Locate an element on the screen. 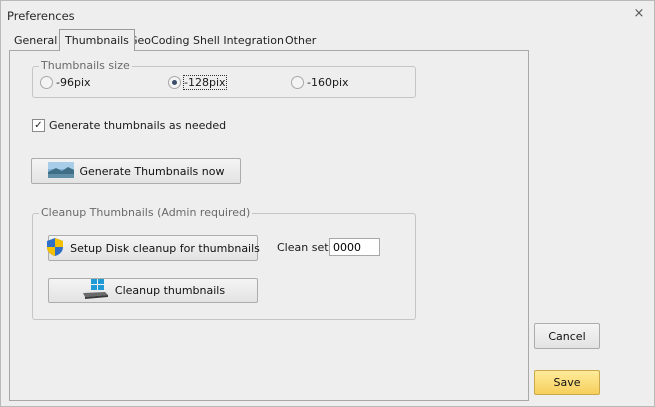 The image size is (655, 407). radio-160pix: -160pix is located at coordinates (320, 82).